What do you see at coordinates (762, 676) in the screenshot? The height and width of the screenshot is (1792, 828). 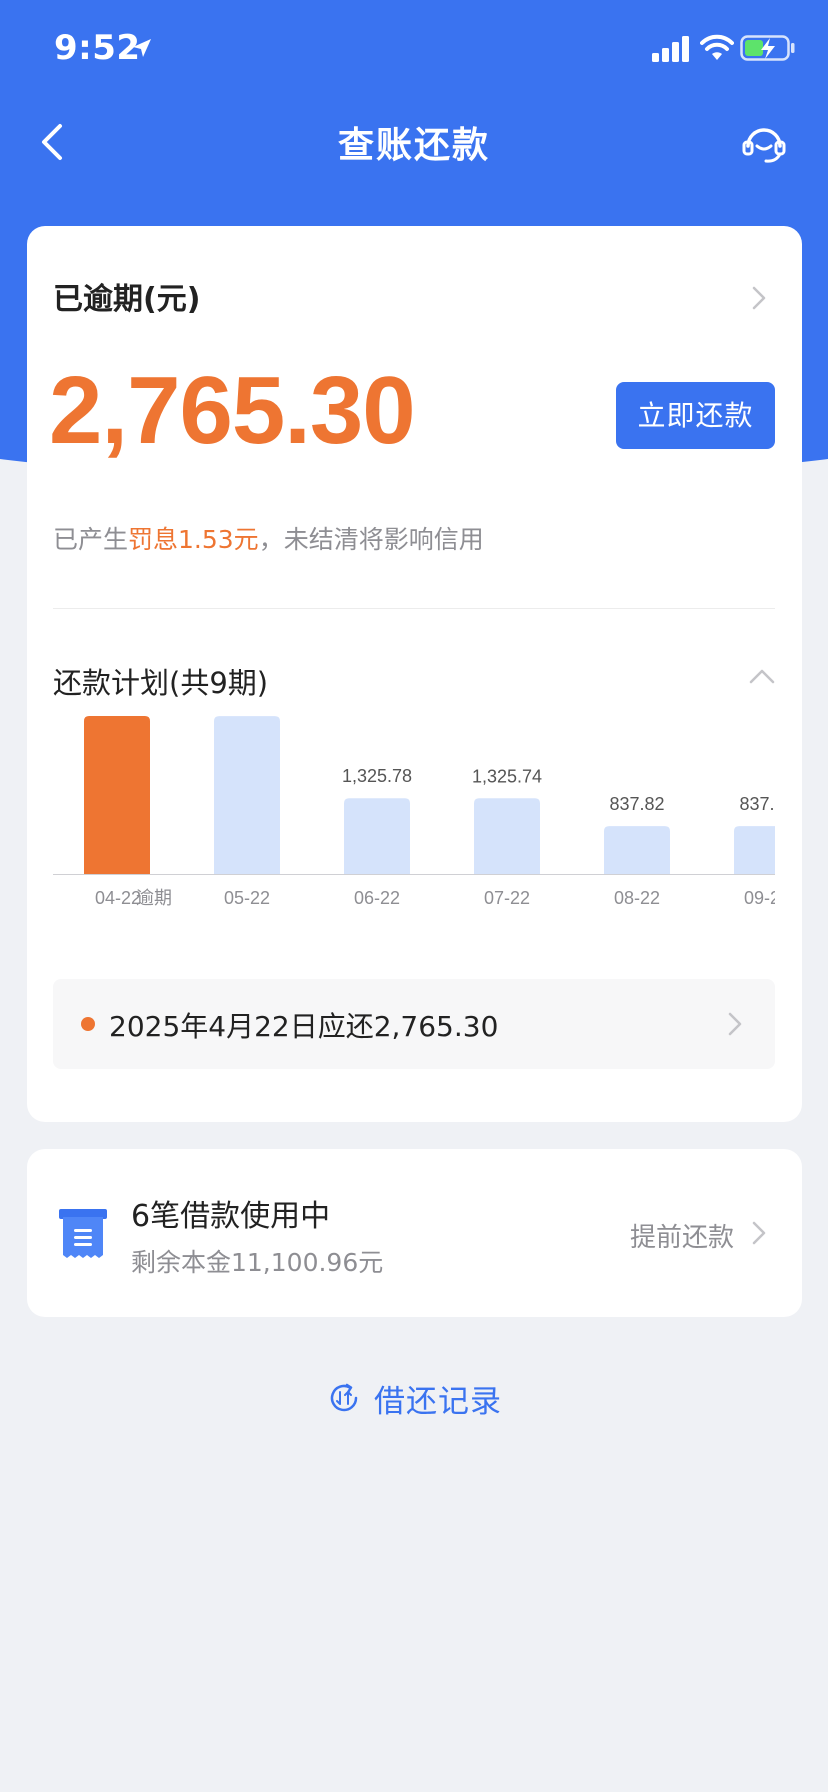 I see `chevron-up-icon` at bounding box center [762, 676].